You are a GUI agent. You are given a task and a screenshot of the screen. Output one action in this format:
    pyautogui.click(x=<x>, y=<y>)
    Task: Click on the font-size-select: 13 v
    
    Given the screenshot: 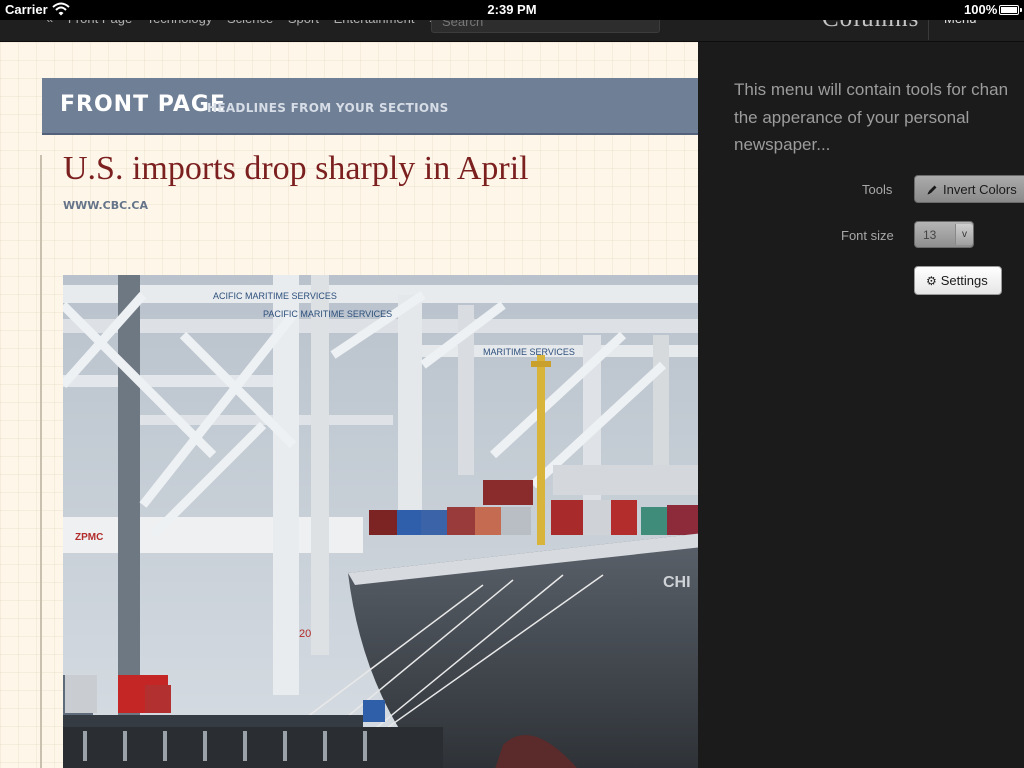 What is the action you would take?
    pyautogui.click(x=944, y=234)
    